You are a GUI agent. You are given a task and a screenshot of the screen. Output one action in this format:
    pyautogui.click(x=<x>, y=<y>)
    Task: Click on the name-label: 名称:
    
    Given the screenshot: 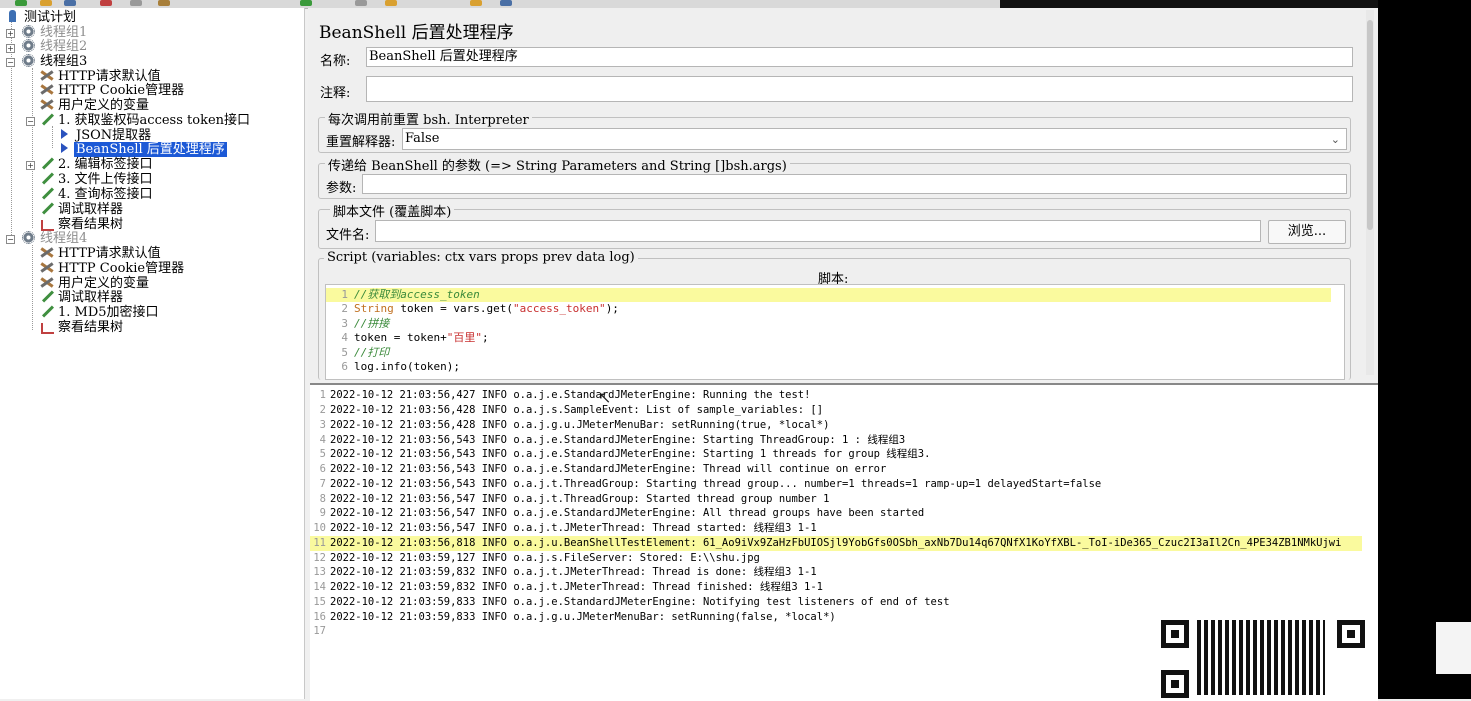 What is the action you would take?
    pyautogui.click(x=335, y=61)
    